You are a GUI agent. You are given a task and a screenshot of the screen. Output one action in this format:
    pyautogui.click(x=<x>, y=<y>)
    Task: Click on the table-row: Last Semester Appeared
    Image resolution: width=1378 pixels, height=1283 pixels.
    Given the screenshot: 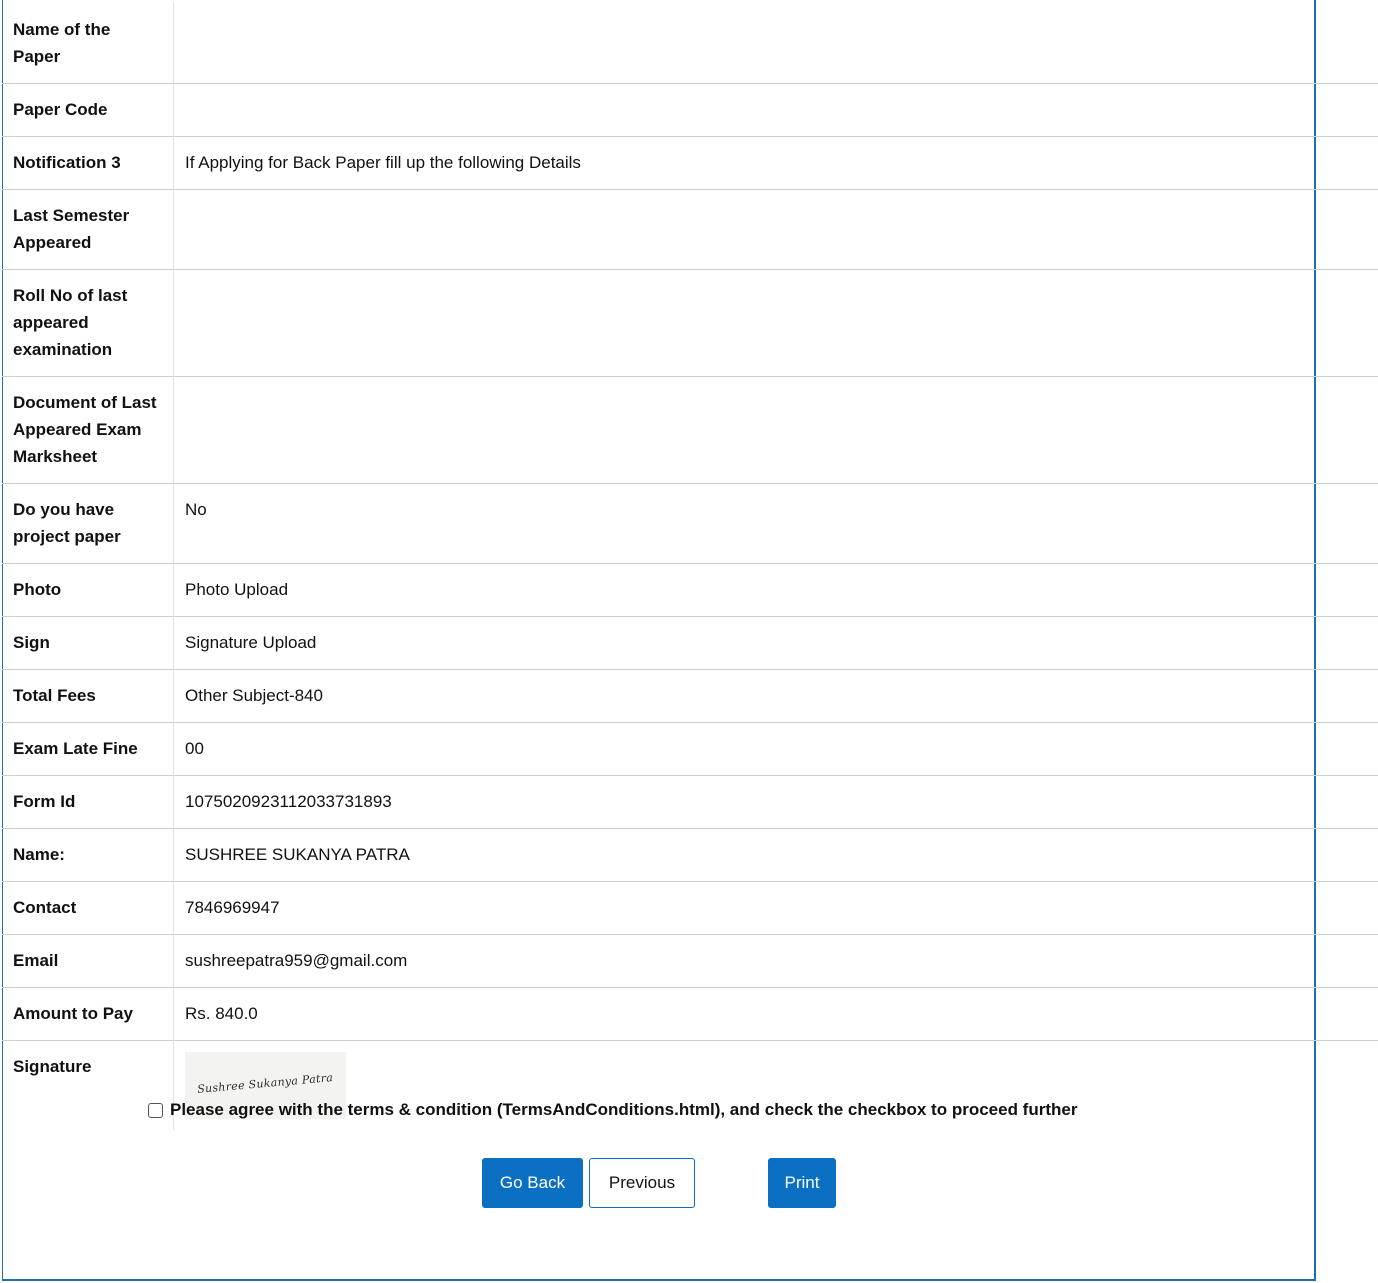 What is the action you would take?
    pyautogui.click(x=690, y=229)
    